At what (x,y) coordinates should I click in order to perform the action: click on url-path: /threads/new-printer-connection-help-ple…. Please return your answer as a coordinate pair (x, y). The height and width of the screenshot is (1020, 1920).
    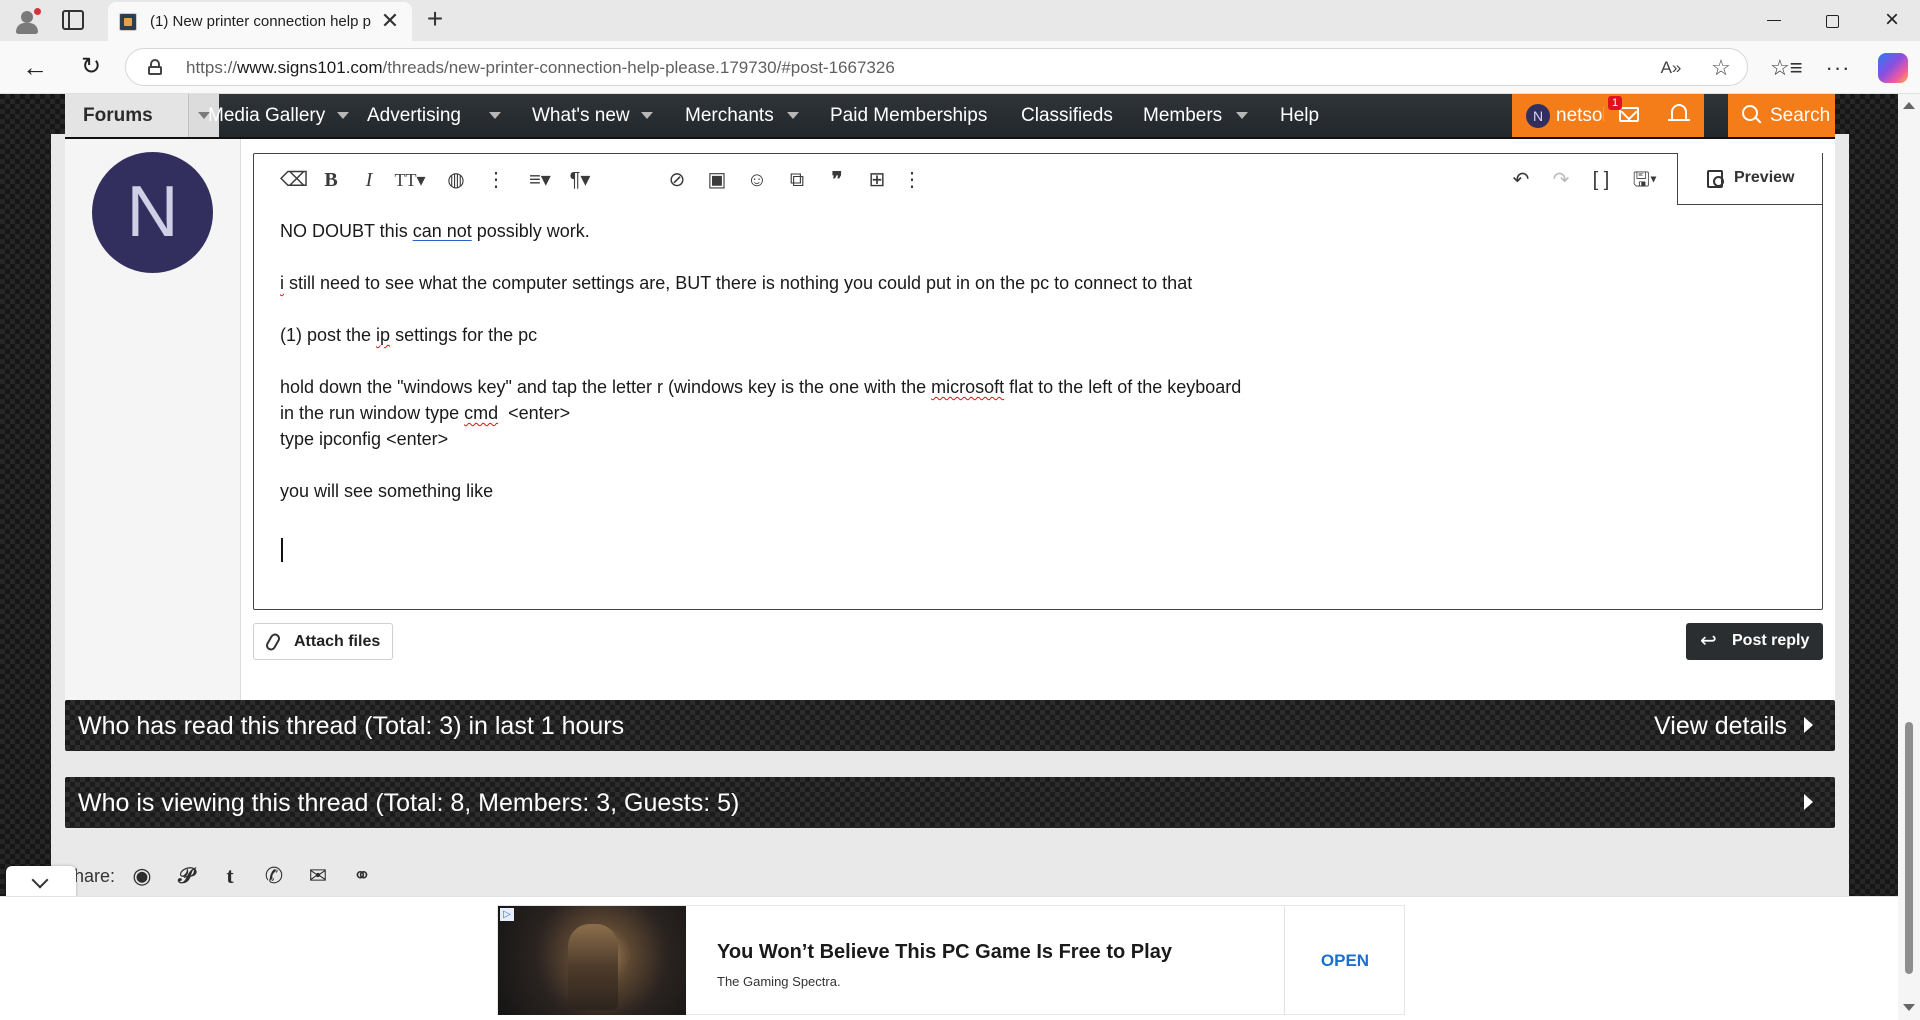
    Looking at the image, I should click on (638, 67).